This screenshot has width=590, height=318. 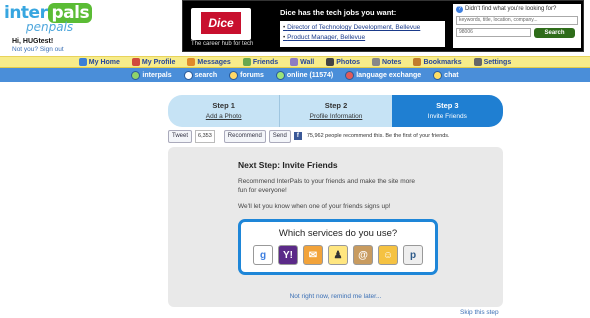 I want to click on ad-search-button: Search, so click(x=554, y=33).